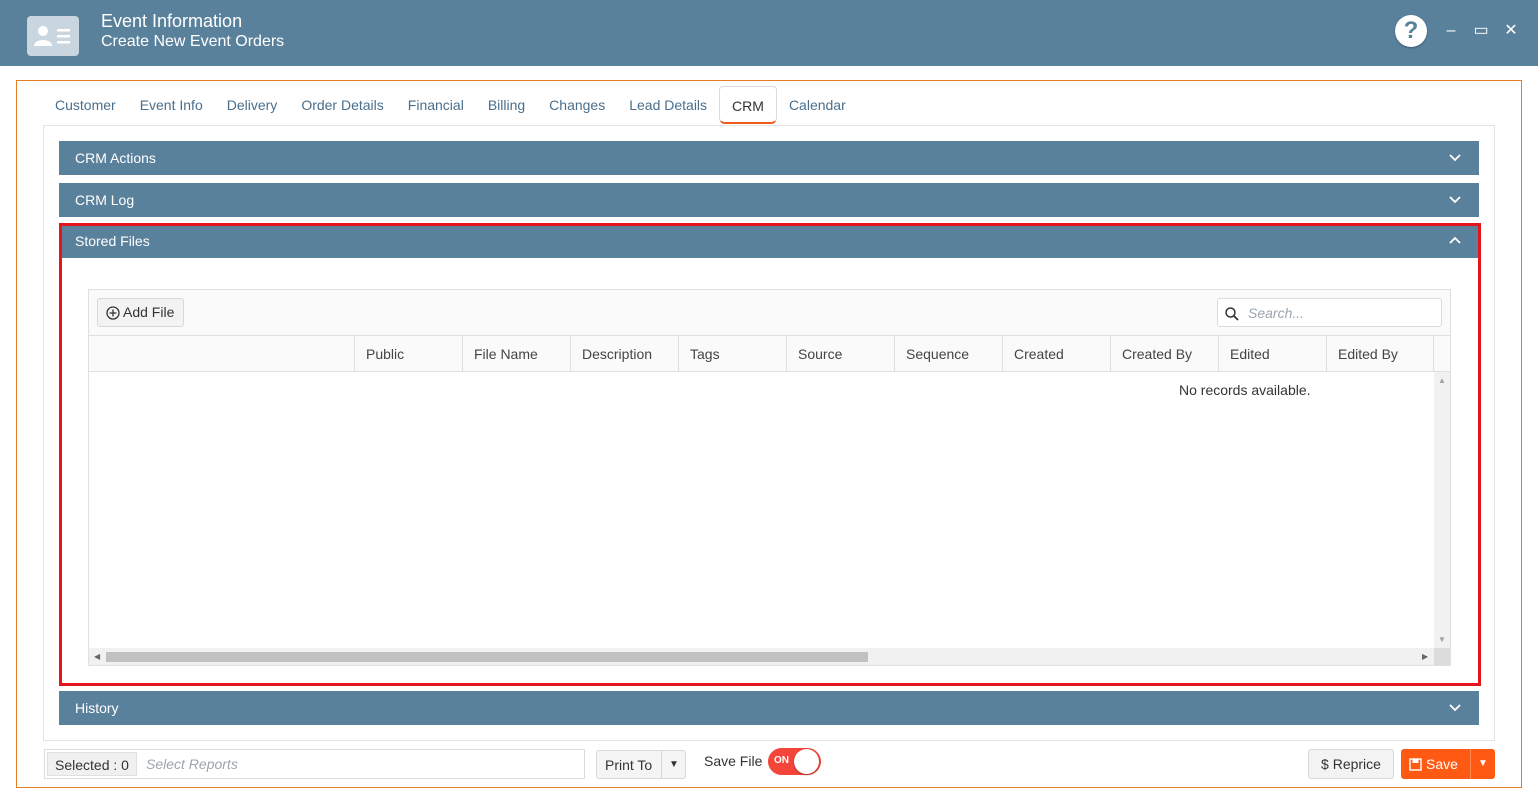 The image size is (1538, 802). What do you see at coordinates (115, 158) in the screenshot?
I see `panel-title: CRM Actions` at bounding box center [115, 158].